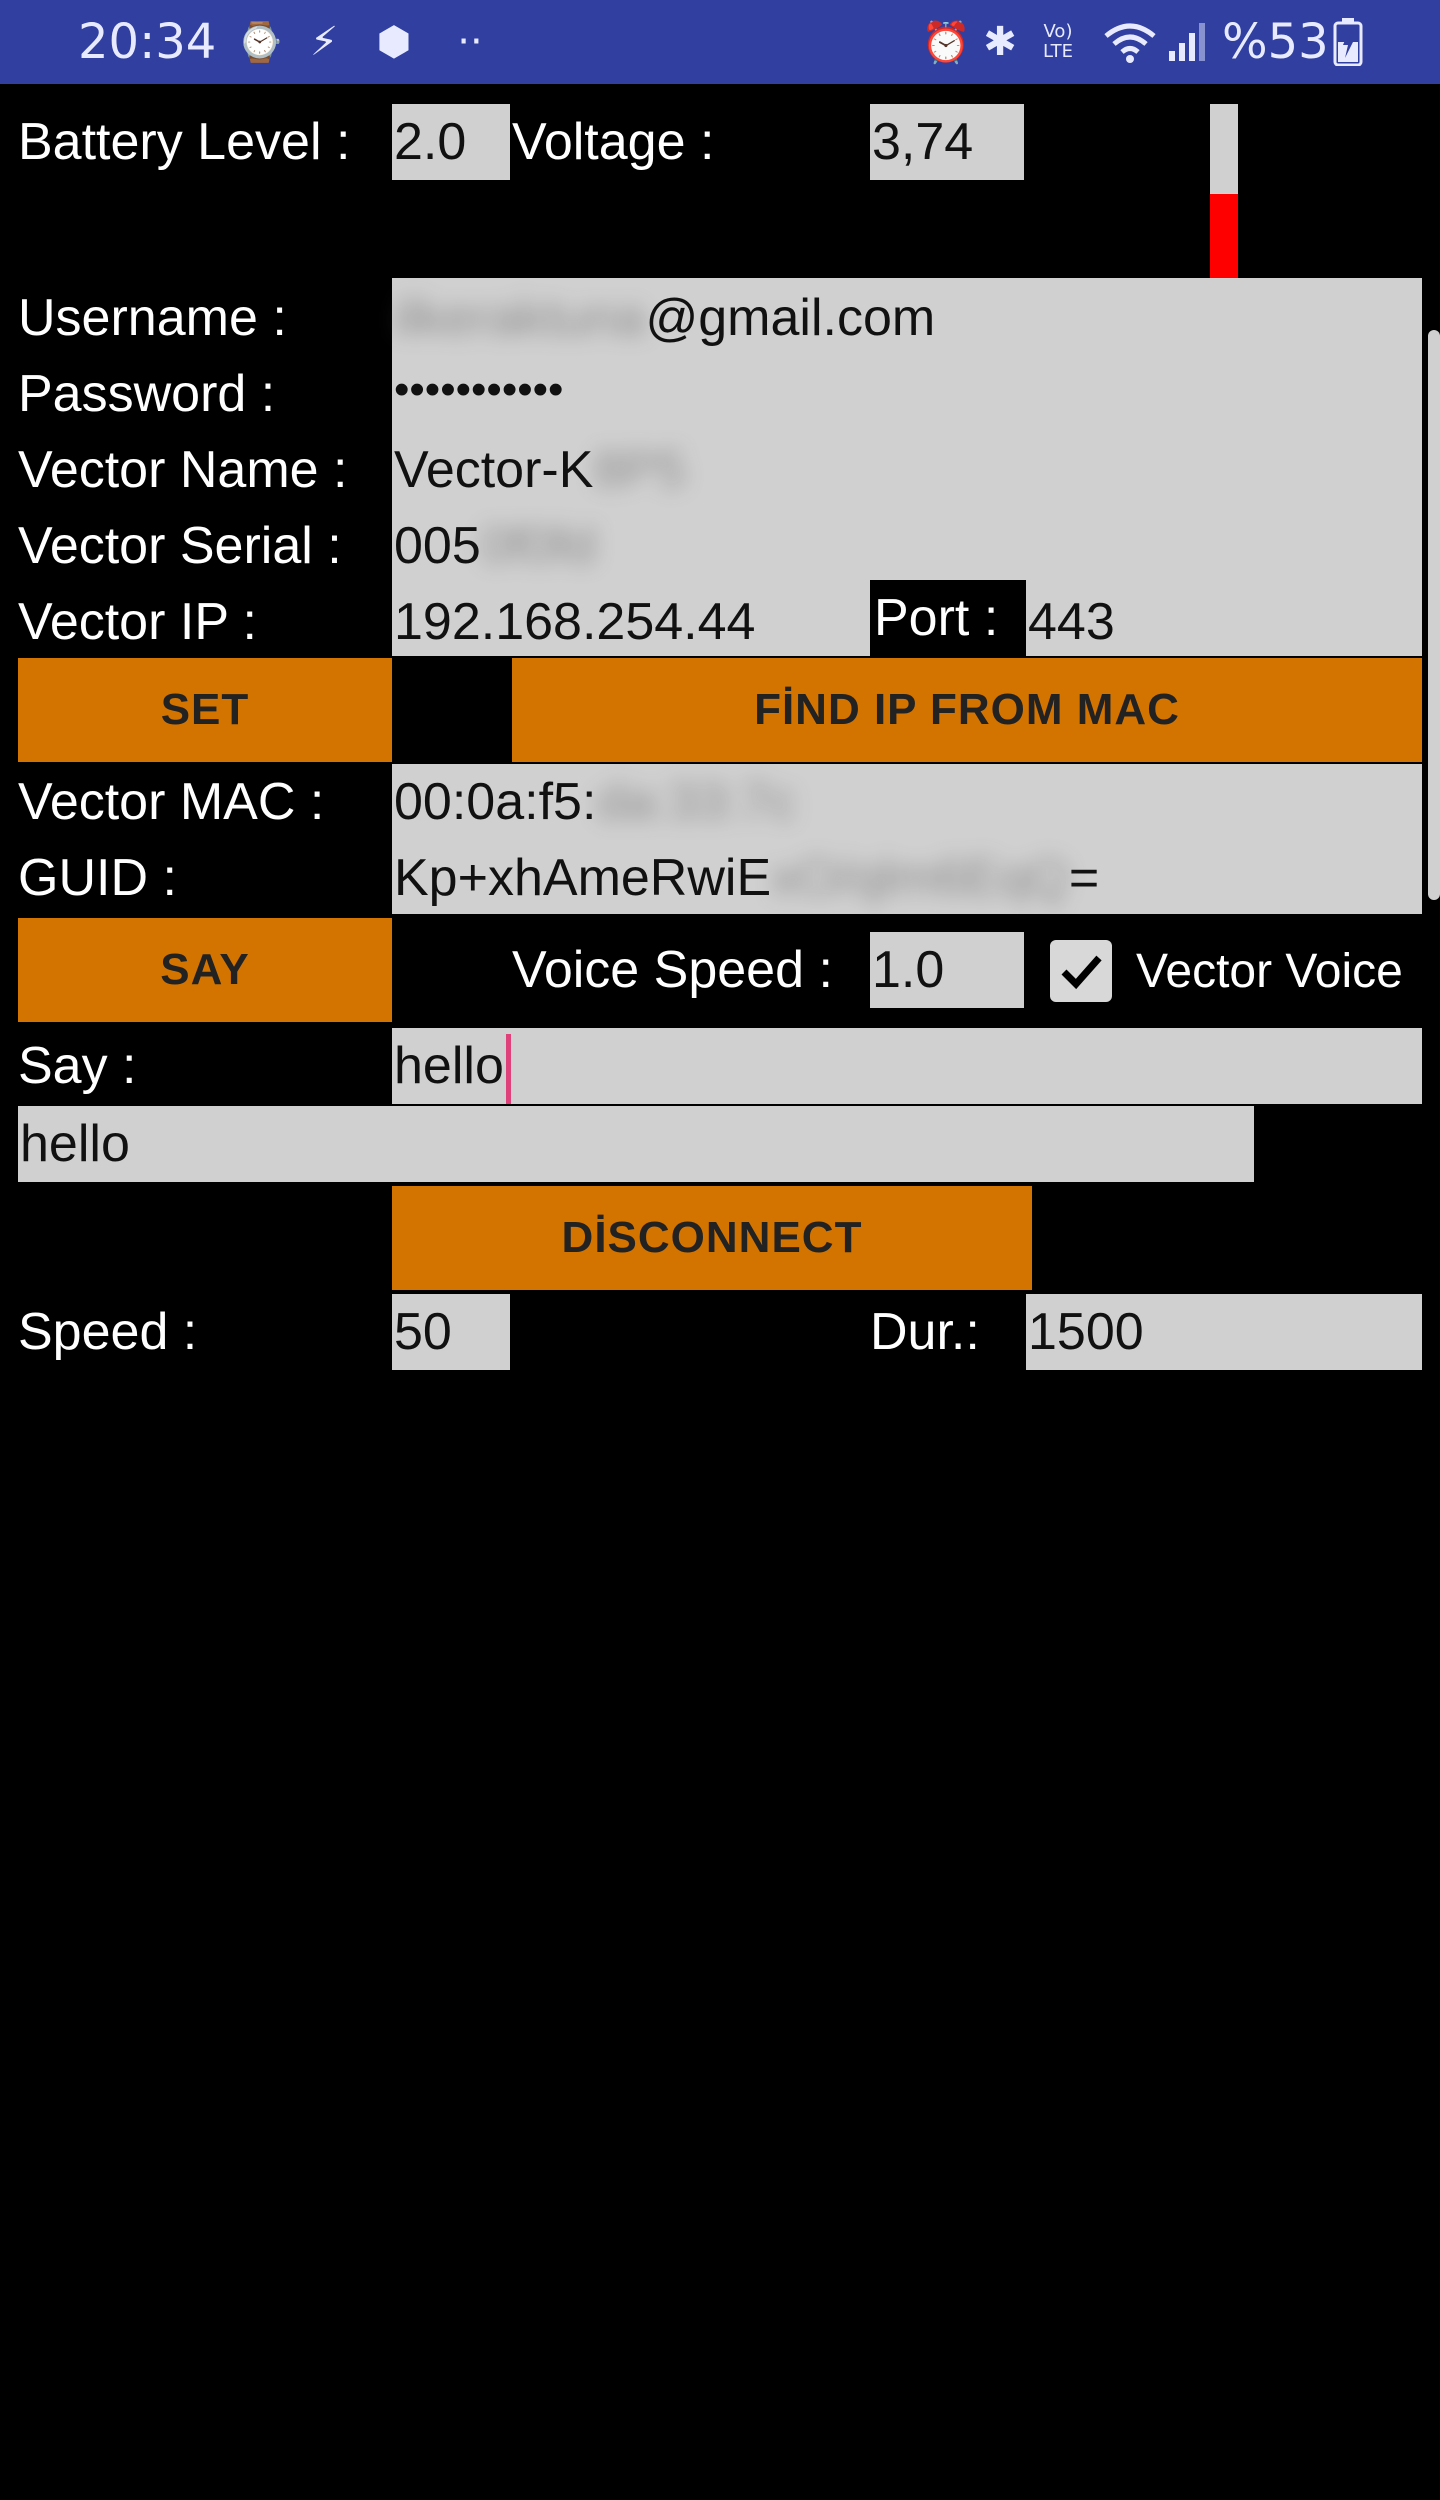 The image size is (1440, 2500). Describe the element at coordinates (1269, 971) in the screenshot. I see `vector-voice-label: Vector Voice` at that location.